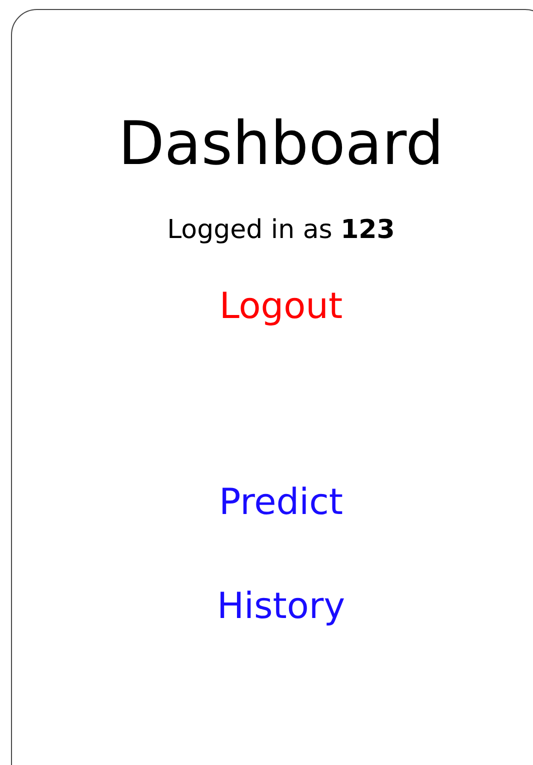 This screenshot has height=765, width=533. Describe the element at coordinates (281, 607) in the screenshot. I see `nav-link: History` at that location.